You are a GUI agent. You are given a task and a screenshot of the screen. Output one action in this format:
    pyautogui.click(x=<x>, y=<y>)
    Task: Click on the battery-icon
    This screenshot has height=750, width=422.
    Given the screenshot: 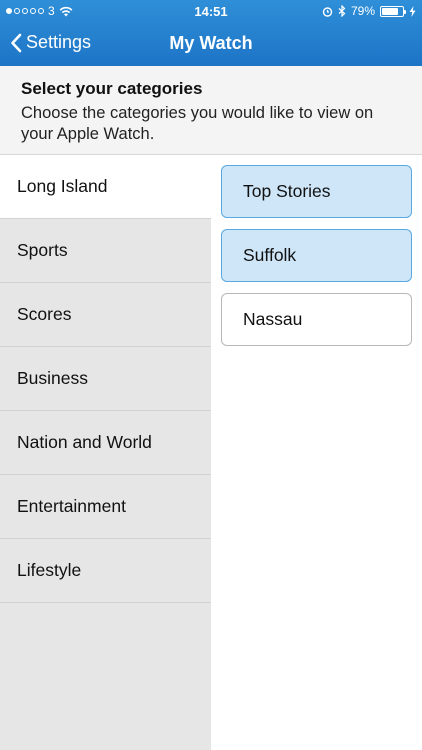 What is the action you would take?
    pyautogui.click(x=393, y=11)
    